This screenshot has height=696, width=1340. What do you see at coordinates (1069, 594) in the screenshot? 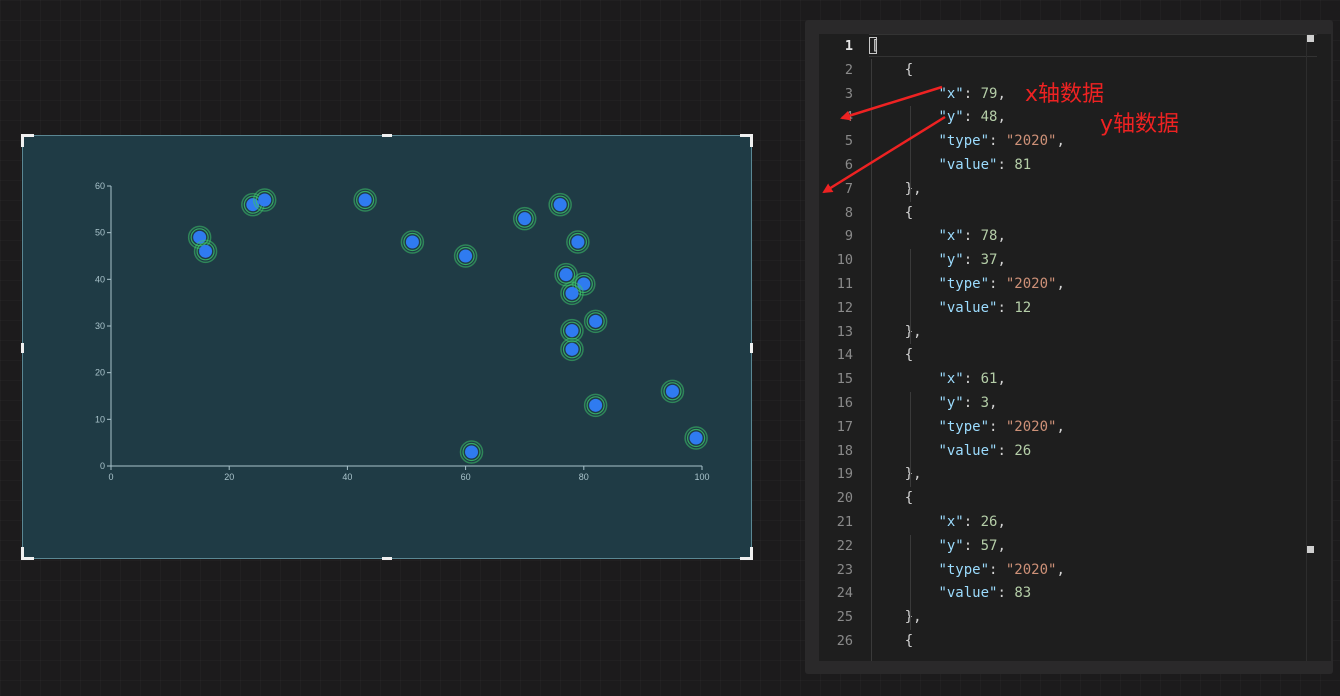
I see `code-line: 24 "value": 83` at bounding box center [1069, 594].